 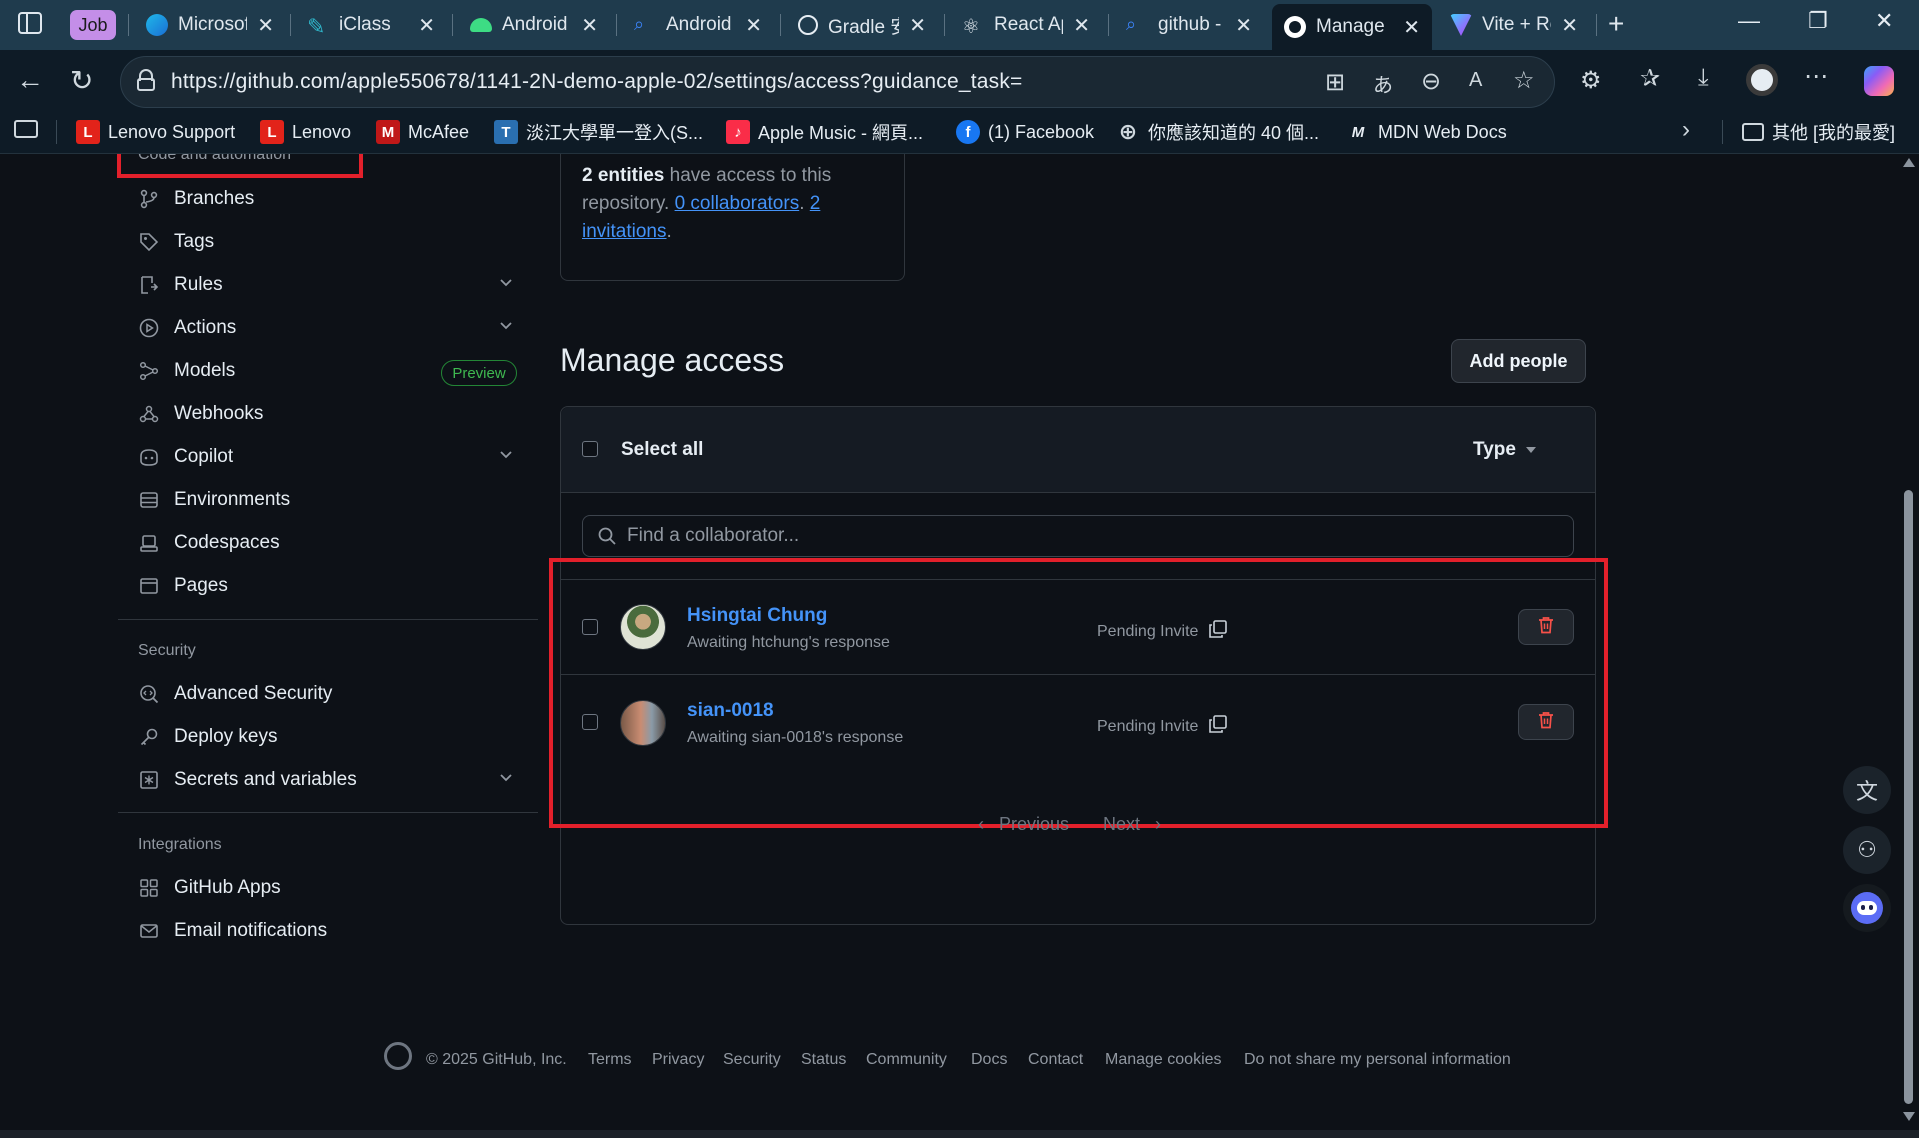 I want to click on favorite-star-icon: ☆, so click(x=1524, y=80).